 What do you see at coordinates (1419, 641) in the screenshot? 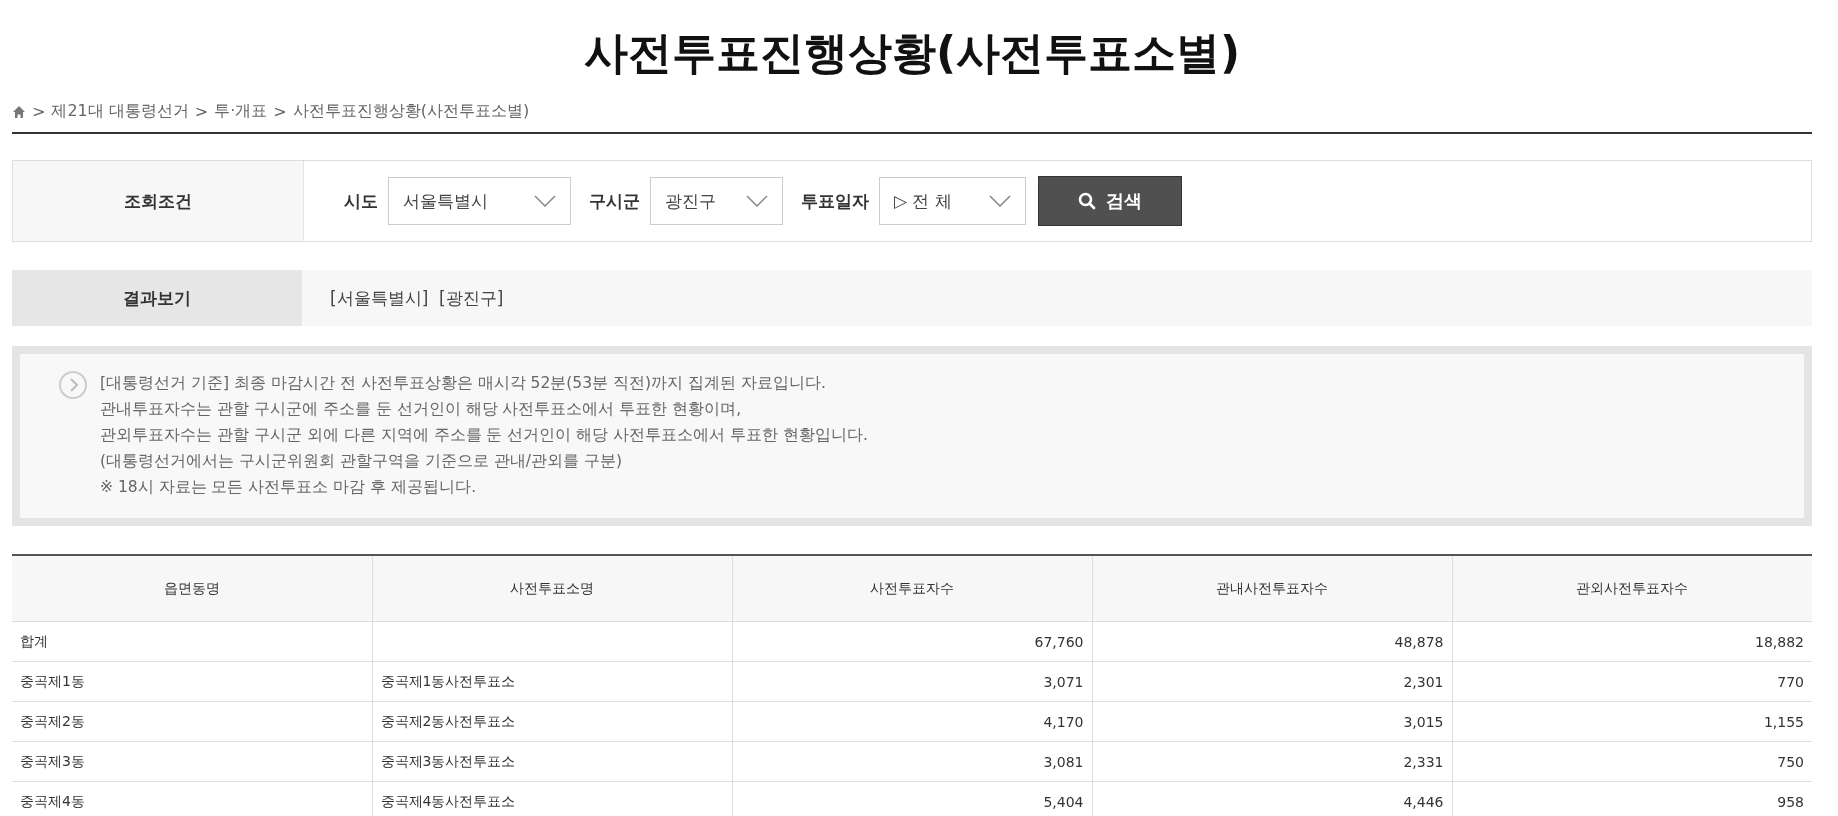
I see `table-cell: 48,878` at bounding box center [1419, 641].